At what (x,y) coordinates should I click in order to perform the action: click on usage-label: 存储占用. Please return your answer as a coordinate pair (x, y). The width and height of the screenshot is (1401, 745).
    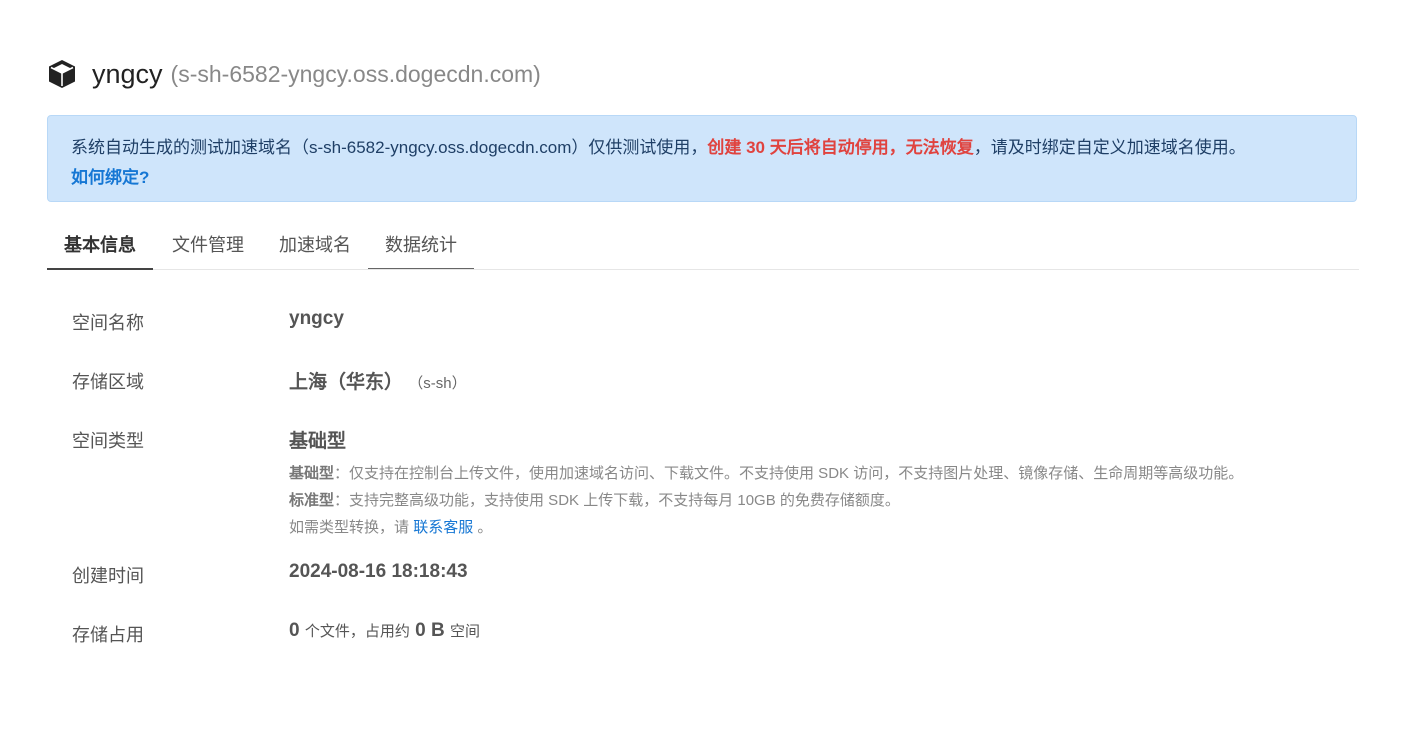
    Looking at the image, I should click on (108, 635).